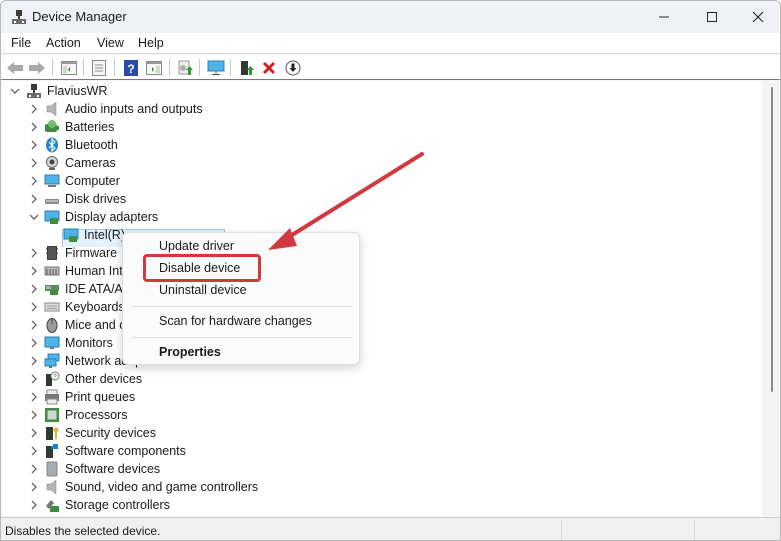  What do you see at coordinates (84, 307) in the screenshot?
I see `tree-category: Keyboards` at bounding box center [84, 307].